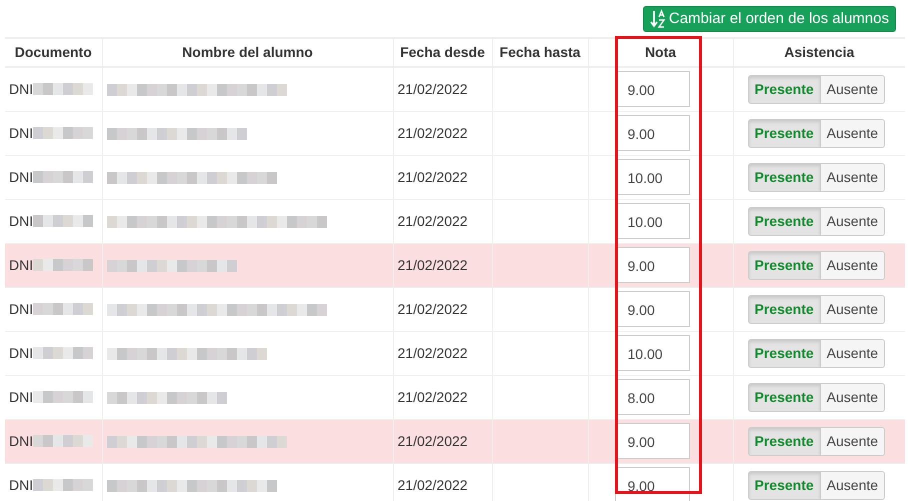 The image size is (908, 501). What do you see at coordinates (53, 52) in the screenshot?
I see `column-header: Documento` at bounding box center [53, 52].